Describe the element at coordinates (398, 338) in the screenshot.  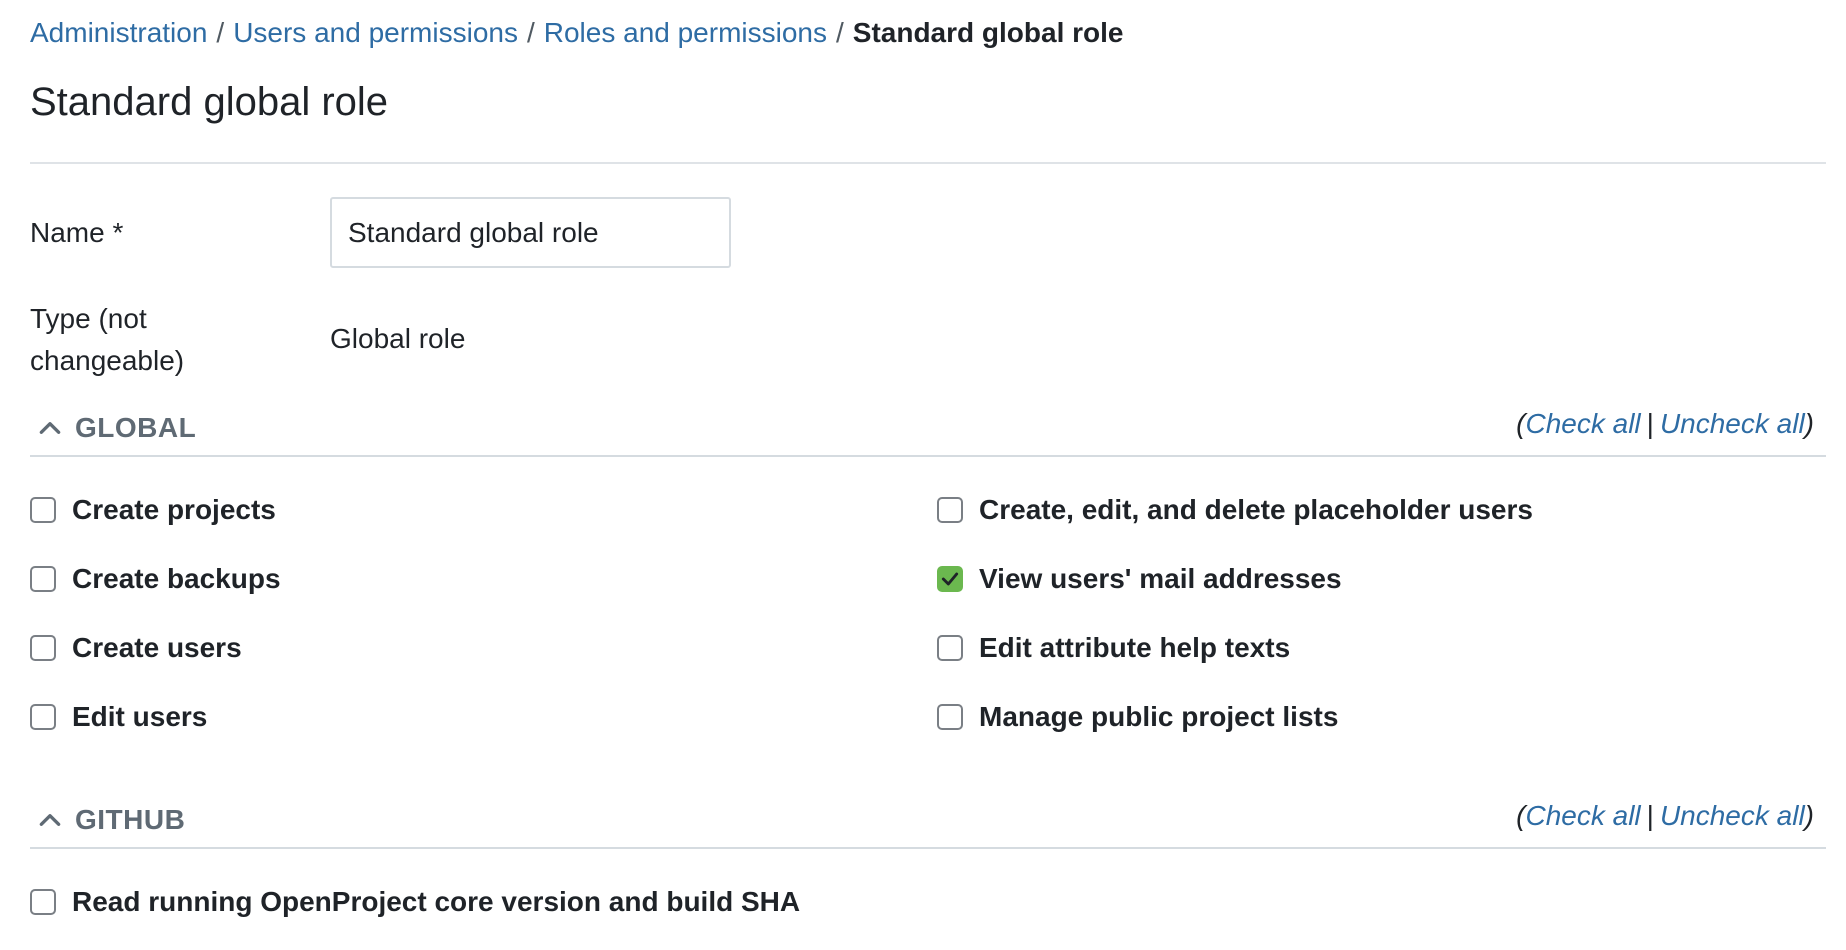
I see `type-value: Global role` at that location.